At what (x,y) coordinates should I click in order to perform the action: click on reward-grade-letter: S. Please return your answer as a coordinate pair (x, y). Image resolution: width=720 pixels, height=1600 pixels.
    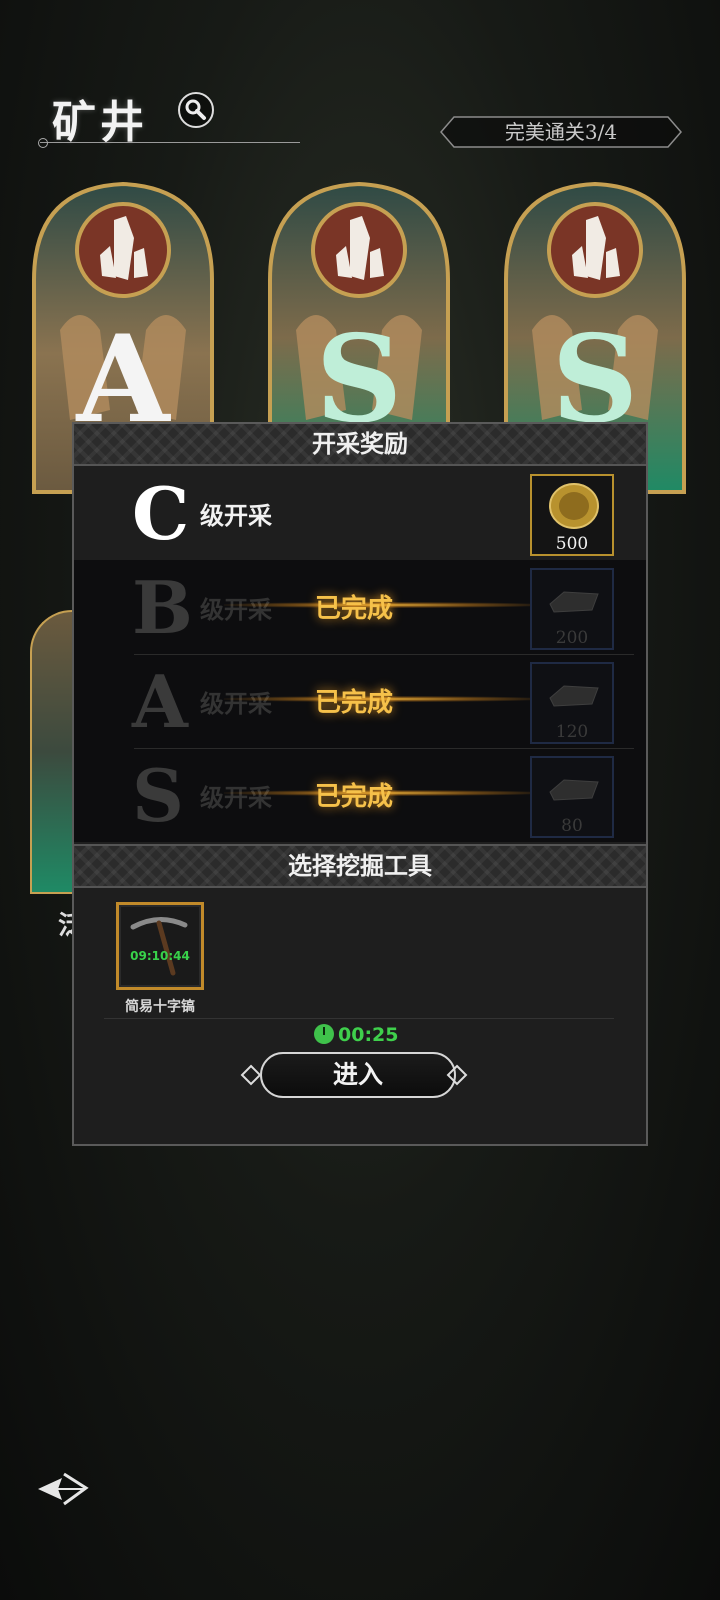
    Looking at the image, I should click on (158, 795).